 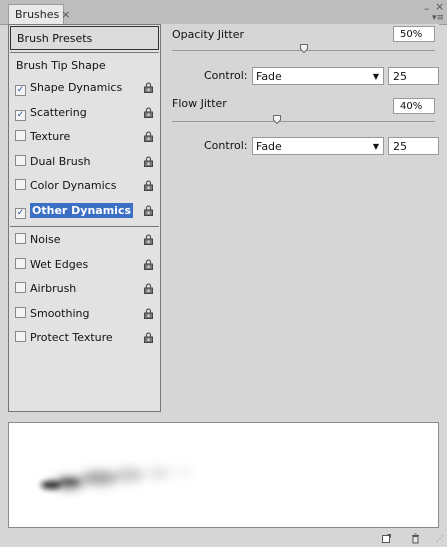 I want to click on option-item: Texture, so click(x=84, y=138).